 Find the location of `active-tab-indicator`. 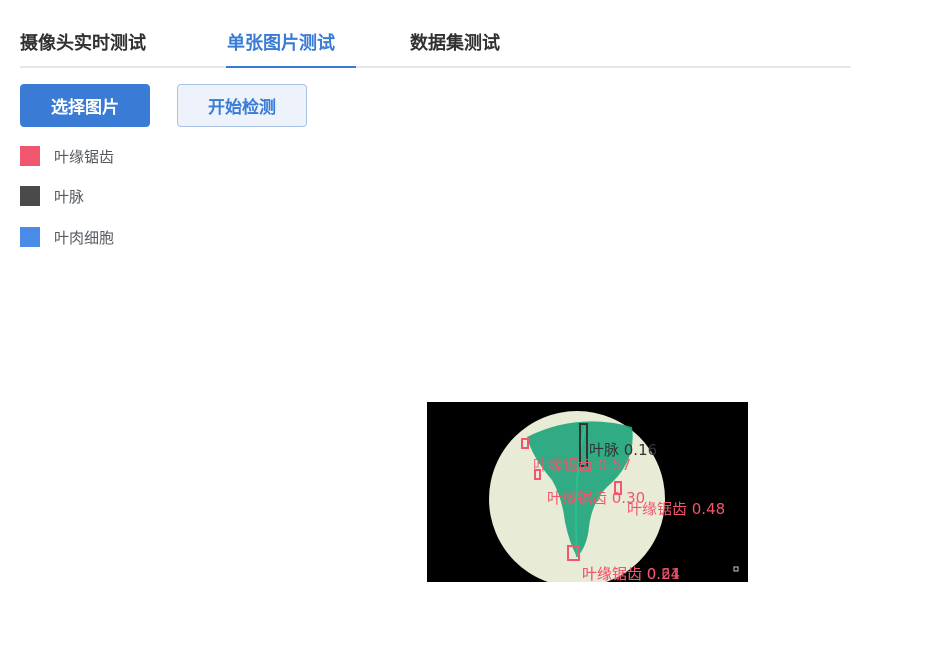

active-tab-indicator is located at coordinates (291, 67).